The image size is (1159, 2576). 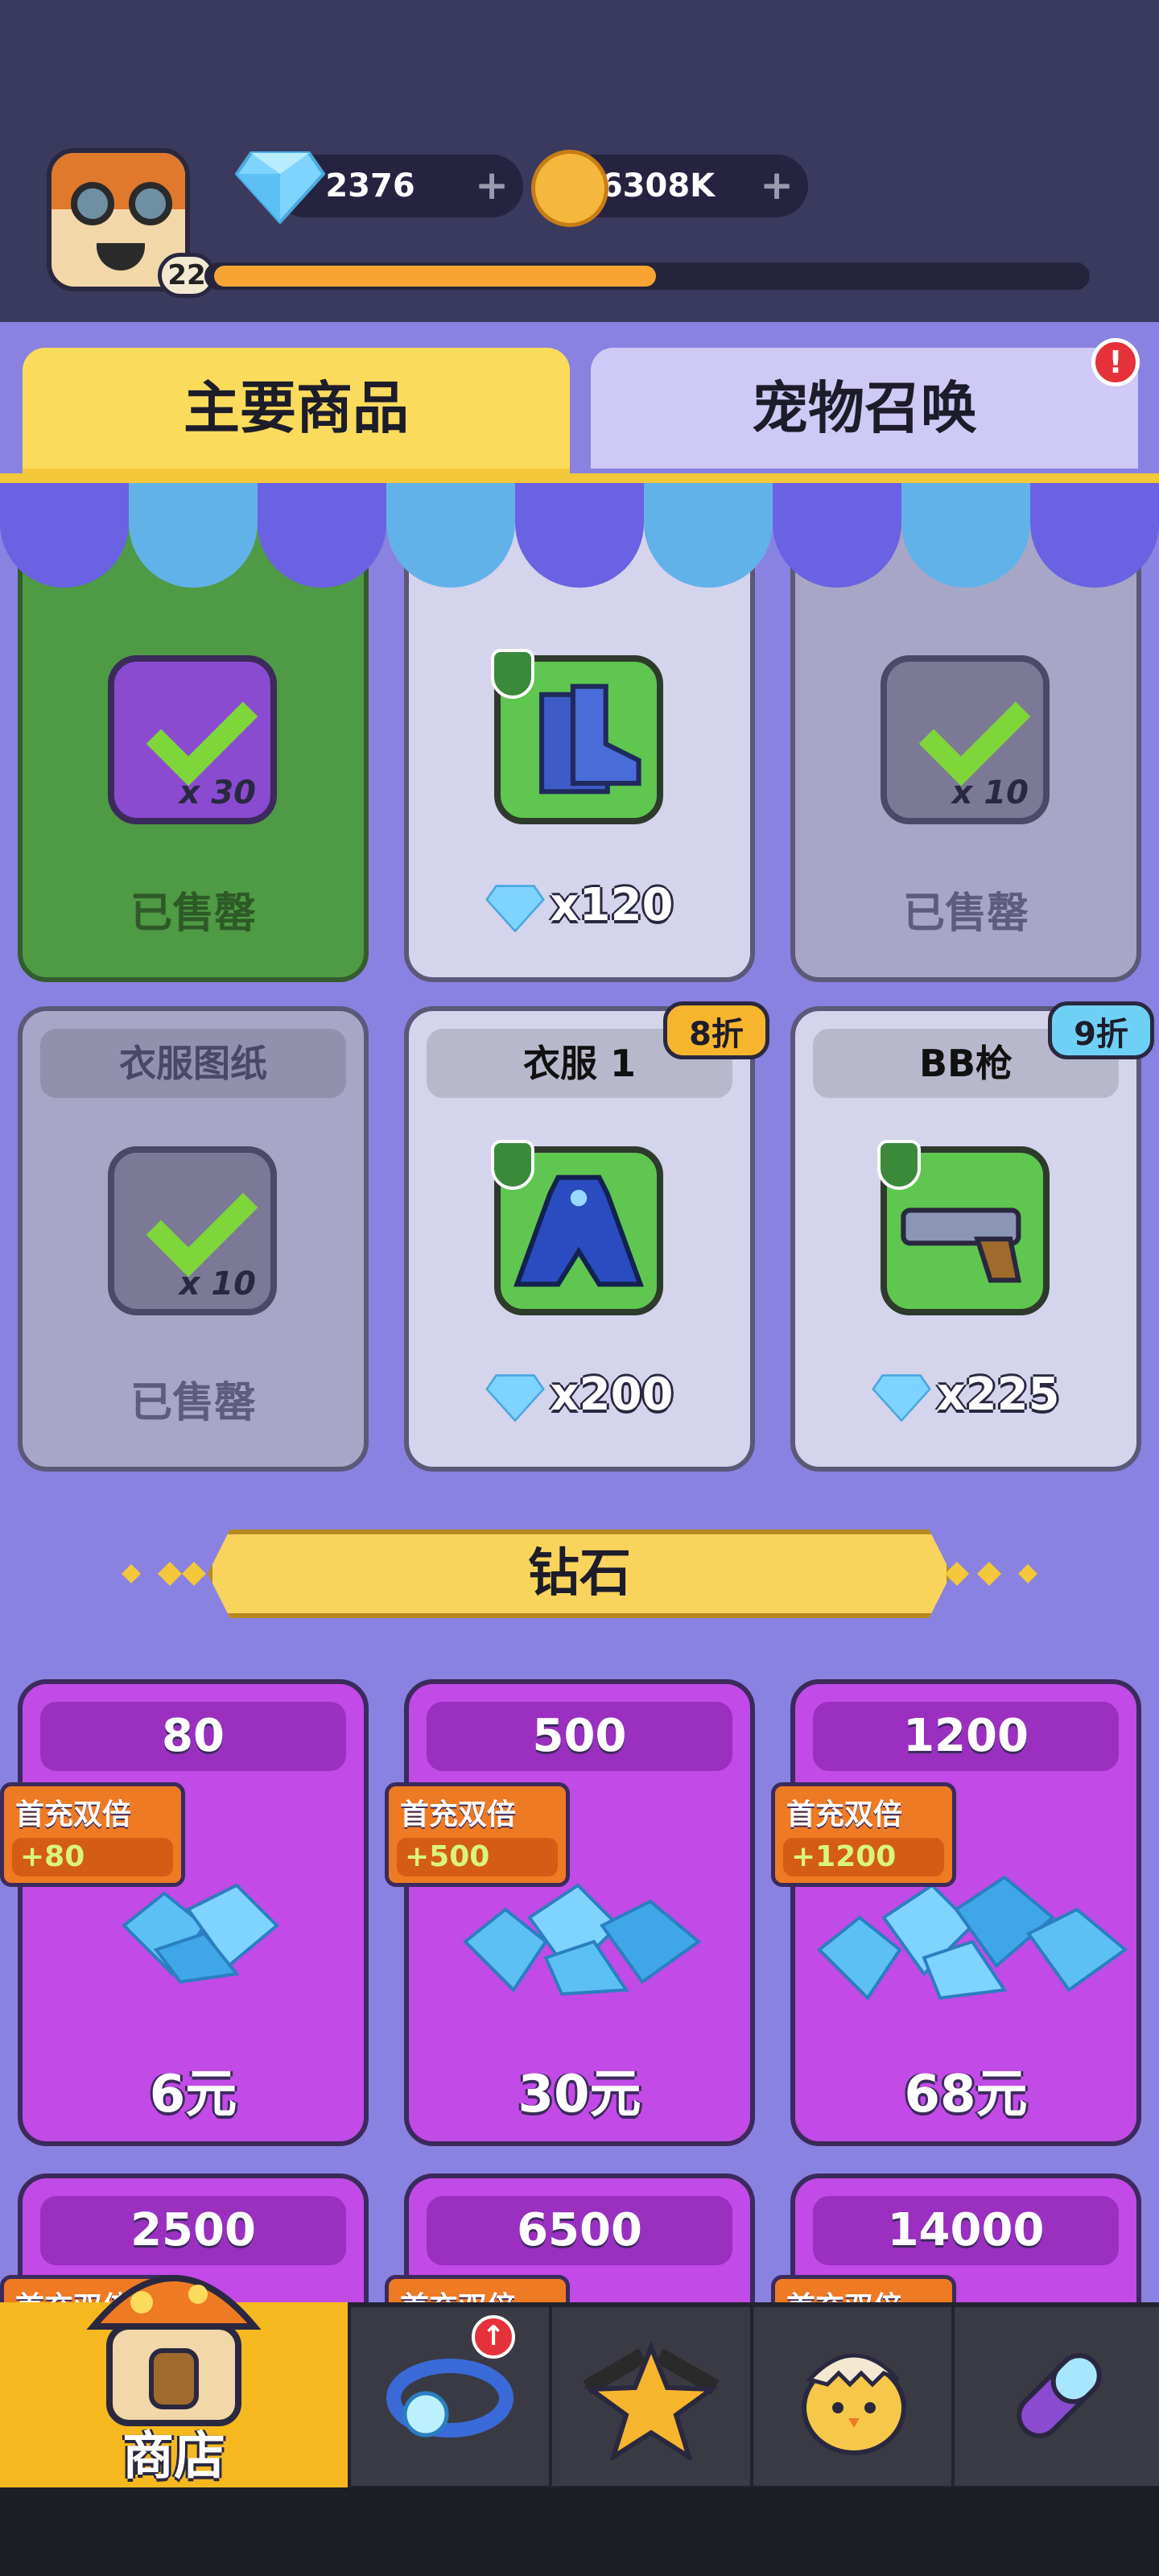 What do you see at coordinates (1115, 362) in the screenshot?
I see `alert-badge-icon: !` at bounding box center [1115, 362].